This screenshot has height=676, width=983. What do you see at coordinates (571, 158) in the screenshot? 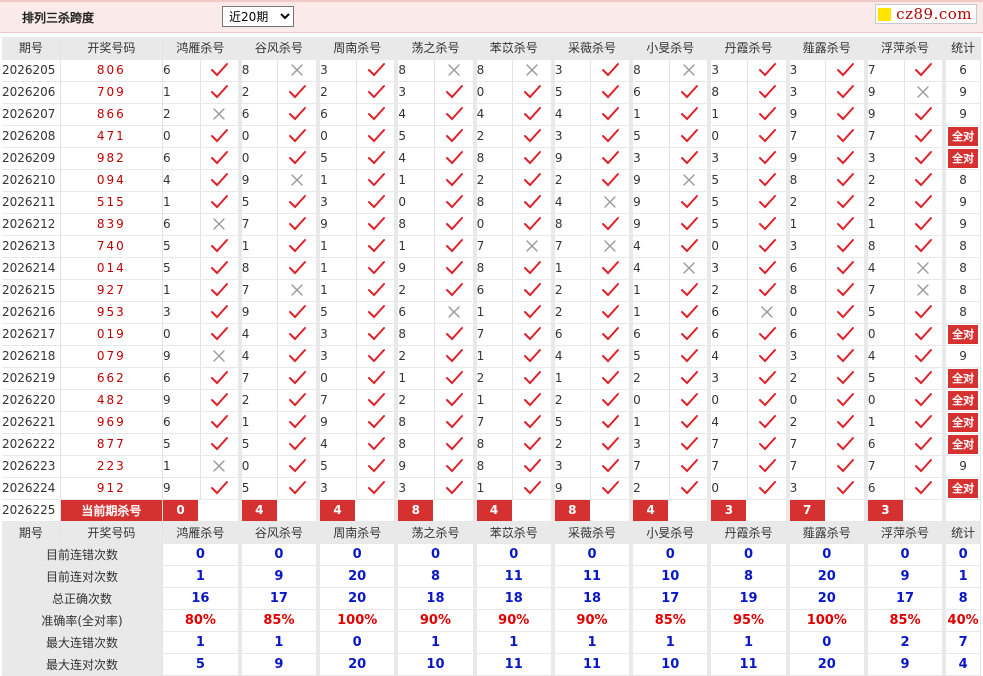
I see `kill-value: 9` at bounding box center [571, 158].